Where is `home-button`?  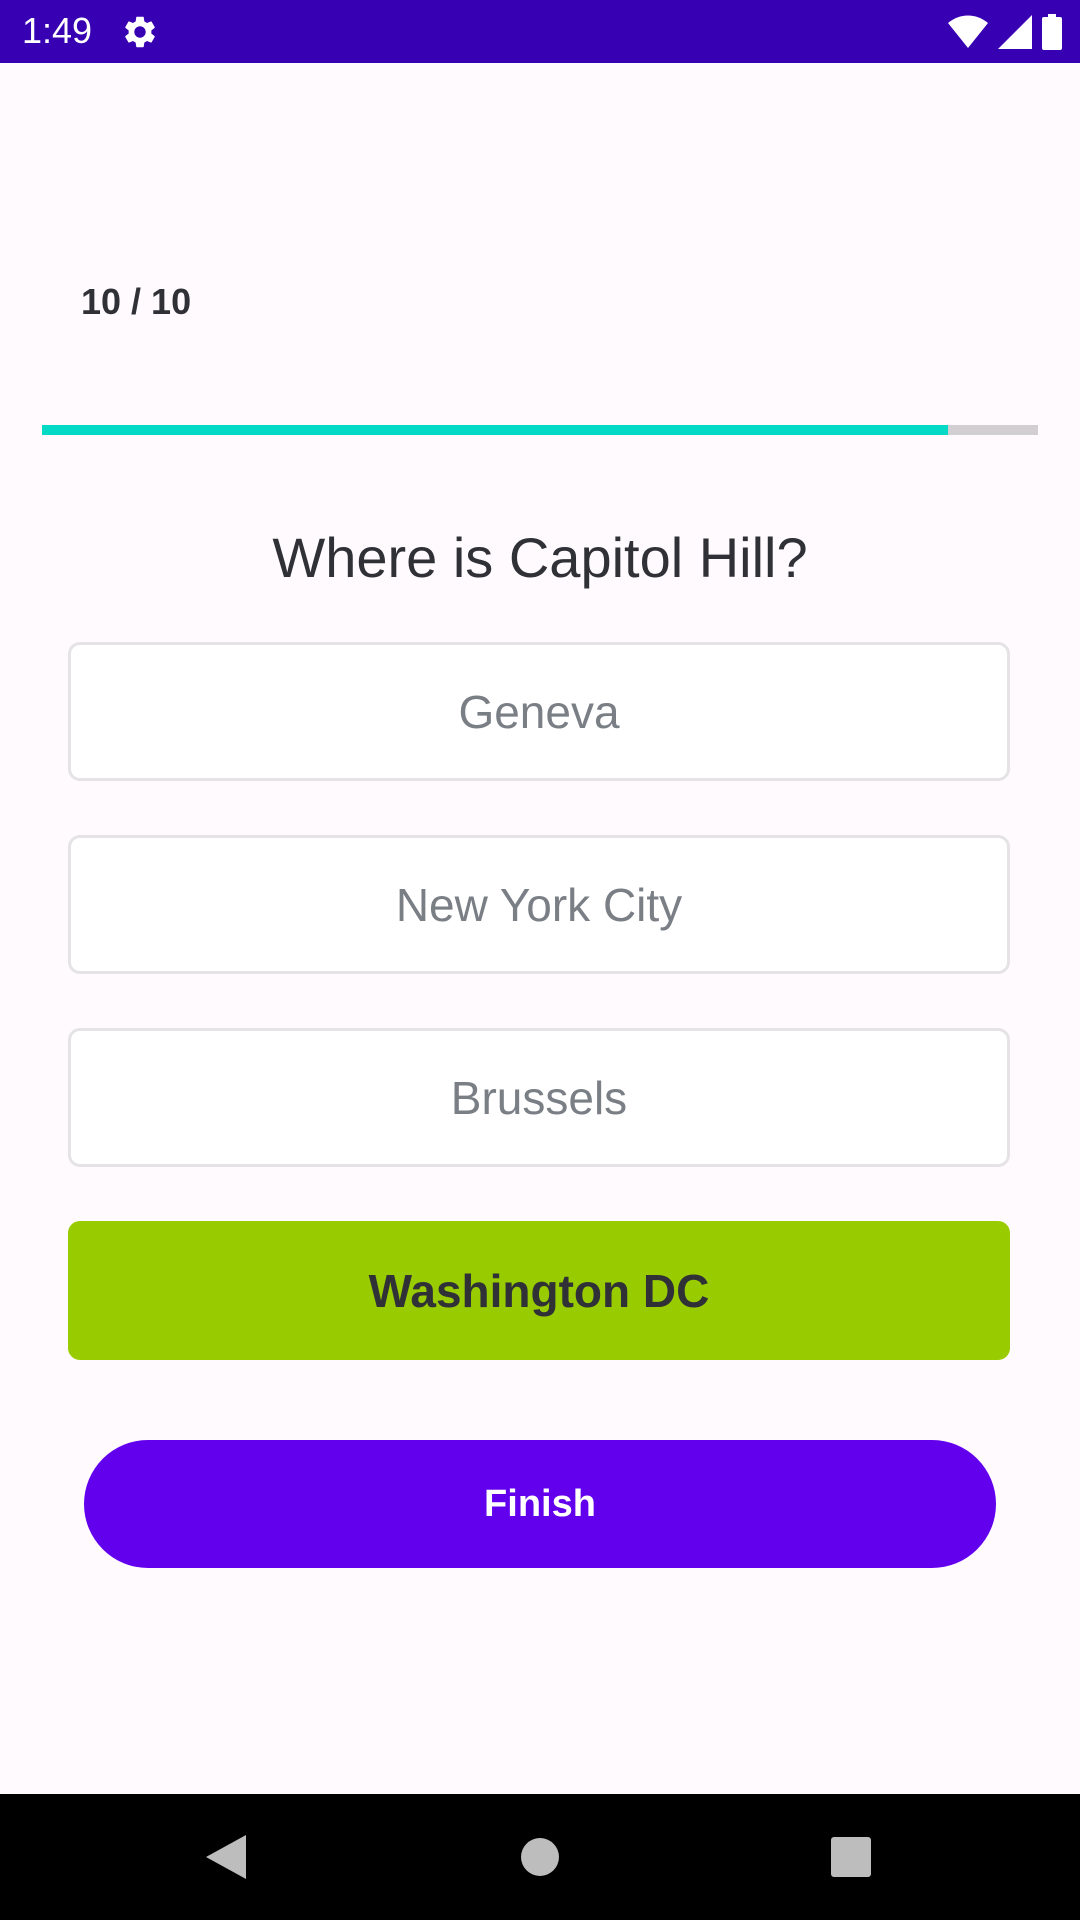
home-button is located at coordinates (540, 1857).